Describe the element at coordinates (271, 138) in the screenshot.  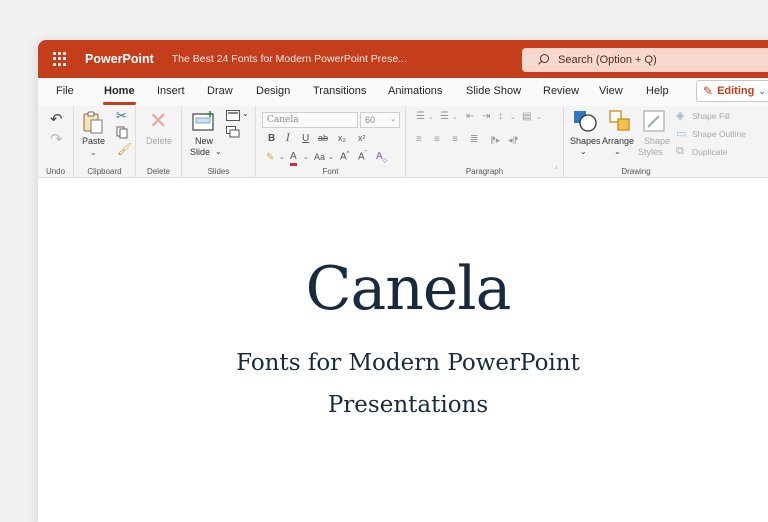
I see `bold-icon: B` at that location.